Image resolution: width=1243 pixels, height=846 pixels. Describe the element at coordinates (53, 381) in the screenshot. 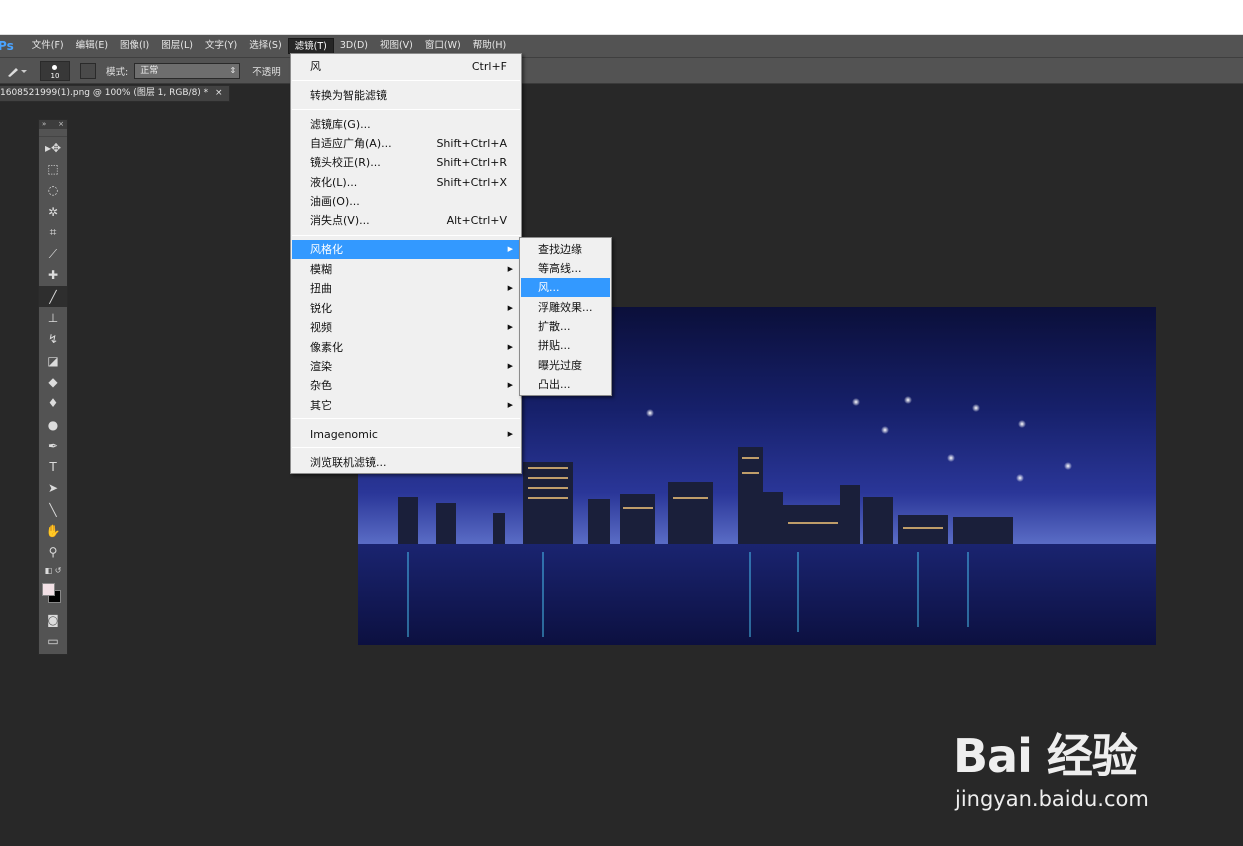

I see `paint-bucket-tool-icon: ◆` at that location.